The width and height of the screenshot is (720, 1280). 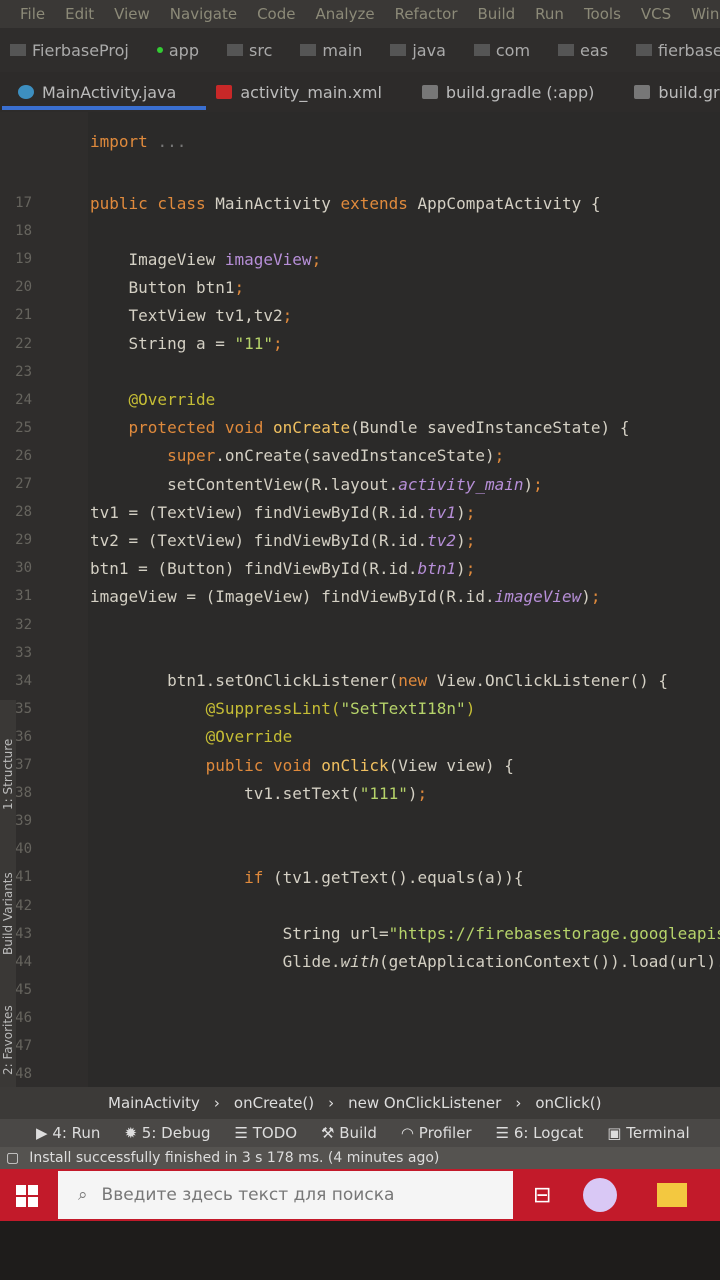 I want to click on tool-run: ▶ 4: Run, so click(x=68, y=1133).